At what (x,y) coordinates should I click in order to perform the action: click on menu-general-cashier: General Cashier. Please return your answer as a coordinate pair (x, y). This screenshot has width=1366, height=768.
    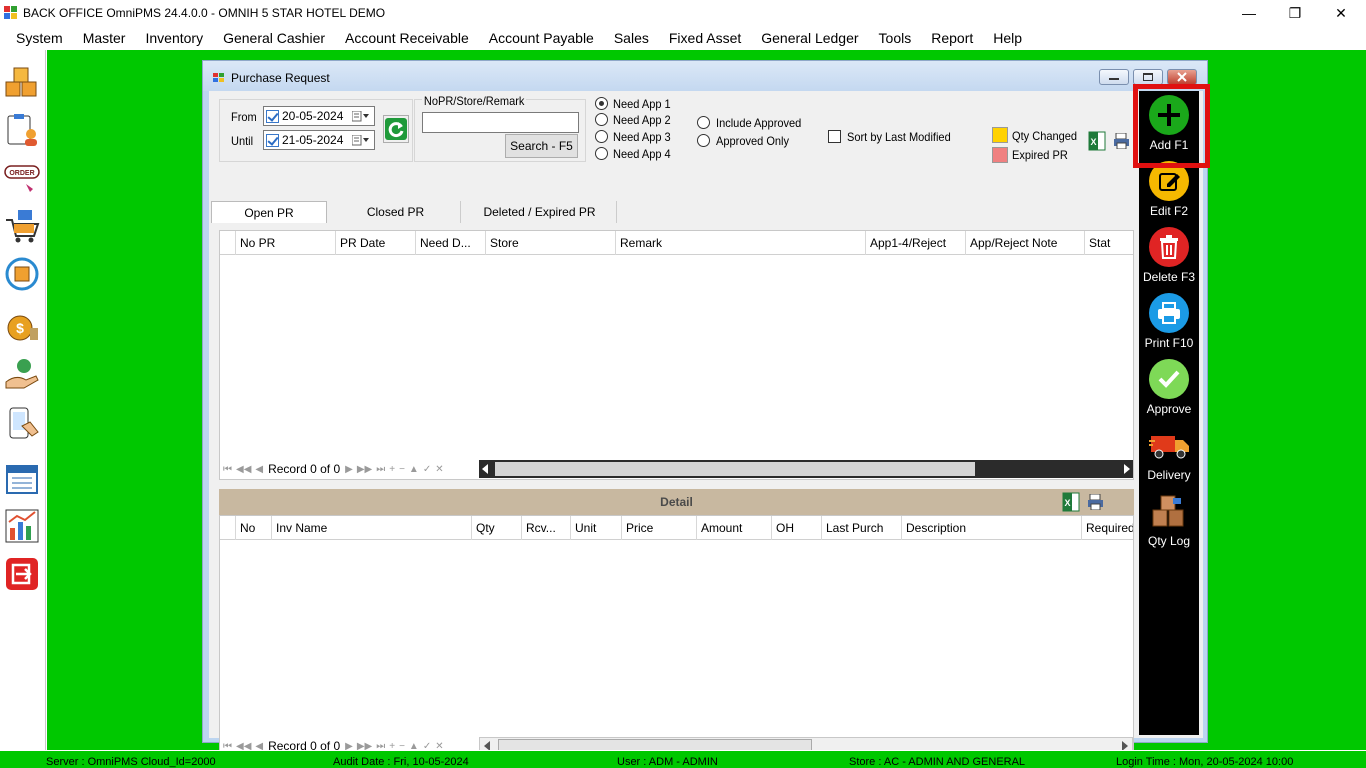
    Looking at the image, I should click on (274, 38).